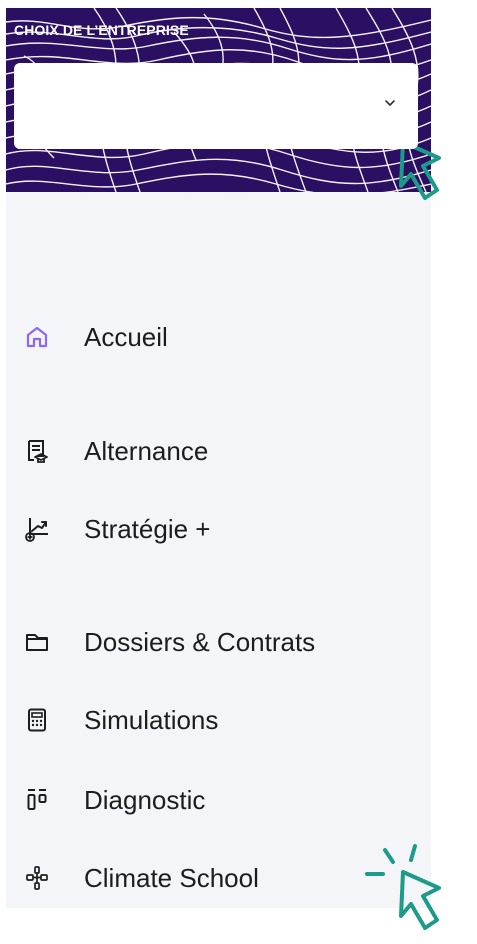  I want to click on chevron-down-icon, so click(390, 103).